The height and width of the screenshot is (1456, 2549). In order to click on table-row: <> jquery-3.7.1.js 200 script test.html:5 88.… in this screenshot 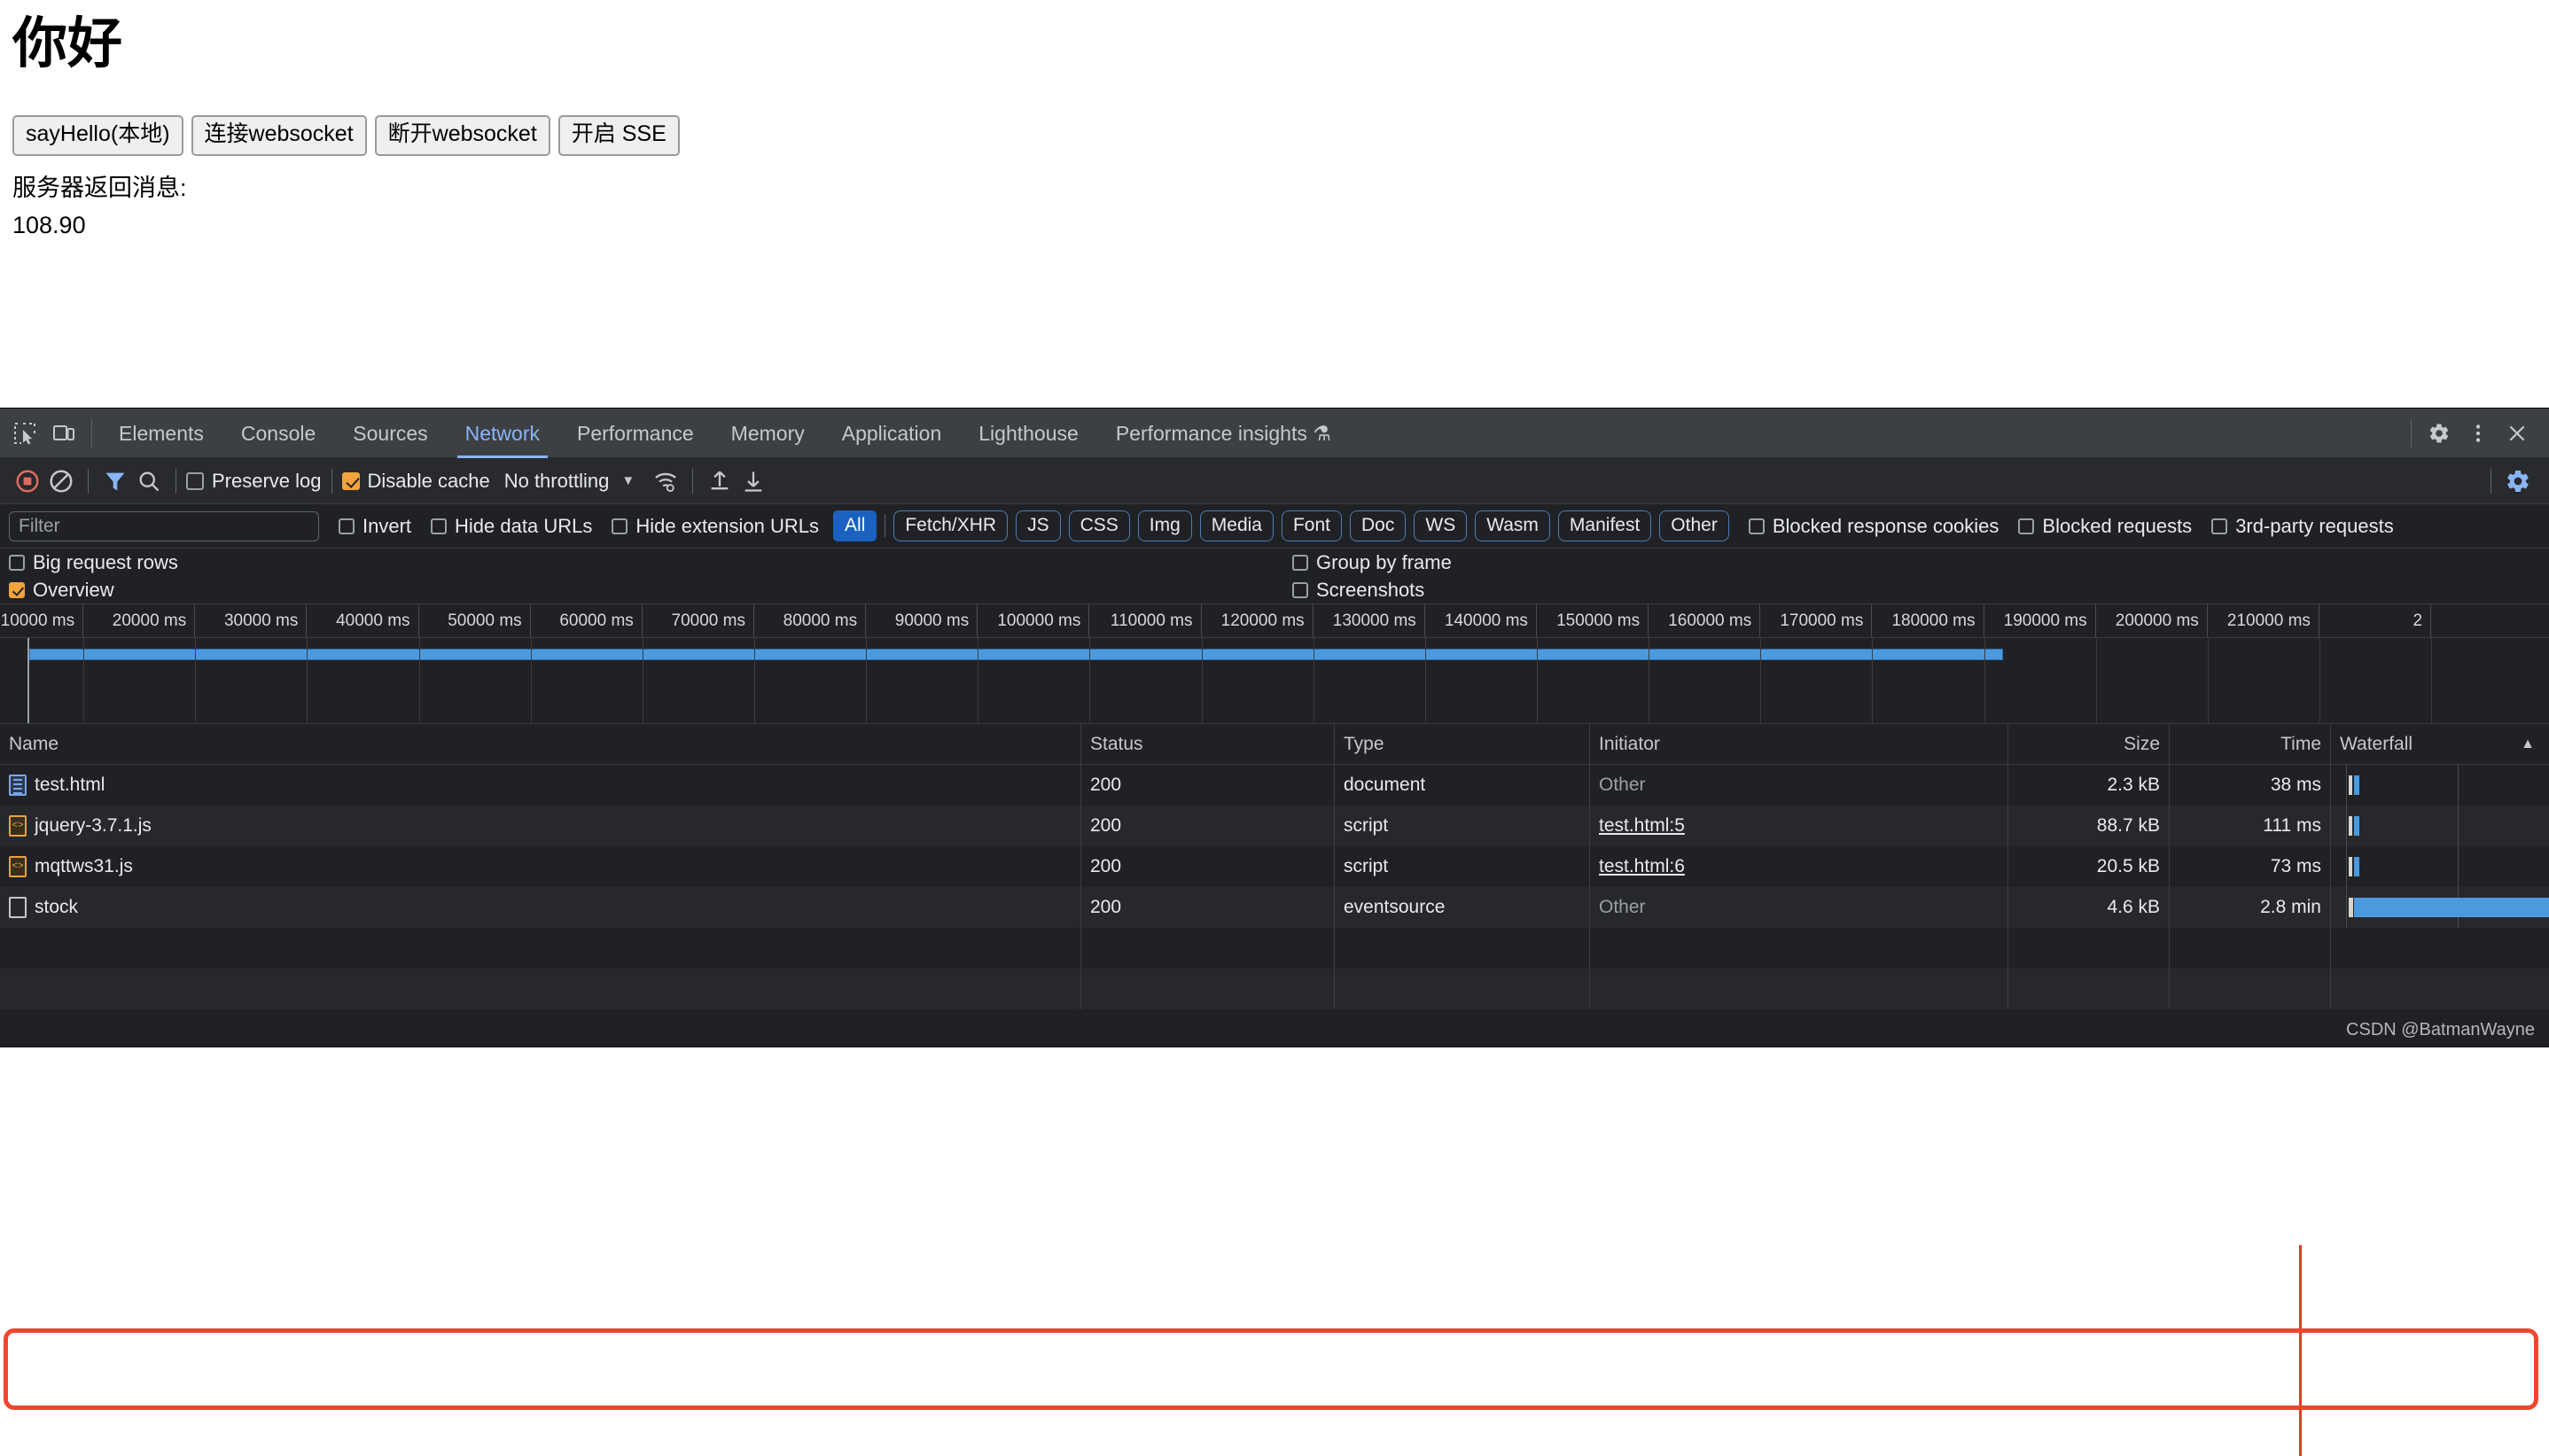, I will do `click(1275, 826)`.